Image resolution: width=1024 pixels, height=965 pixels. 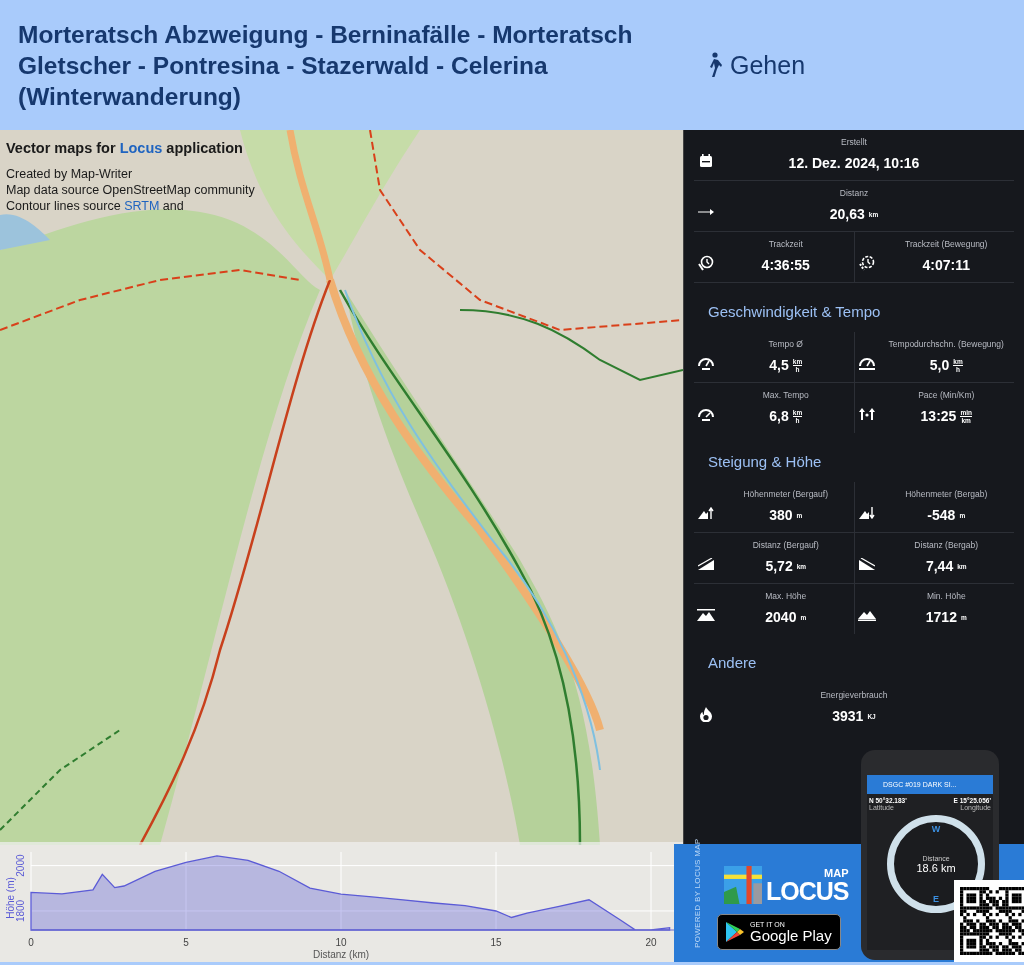 What do you see at coordinates (743, 885) in the screenshot?
I see `map-puzzle-logo-icon` at bounding box center [743, 885].